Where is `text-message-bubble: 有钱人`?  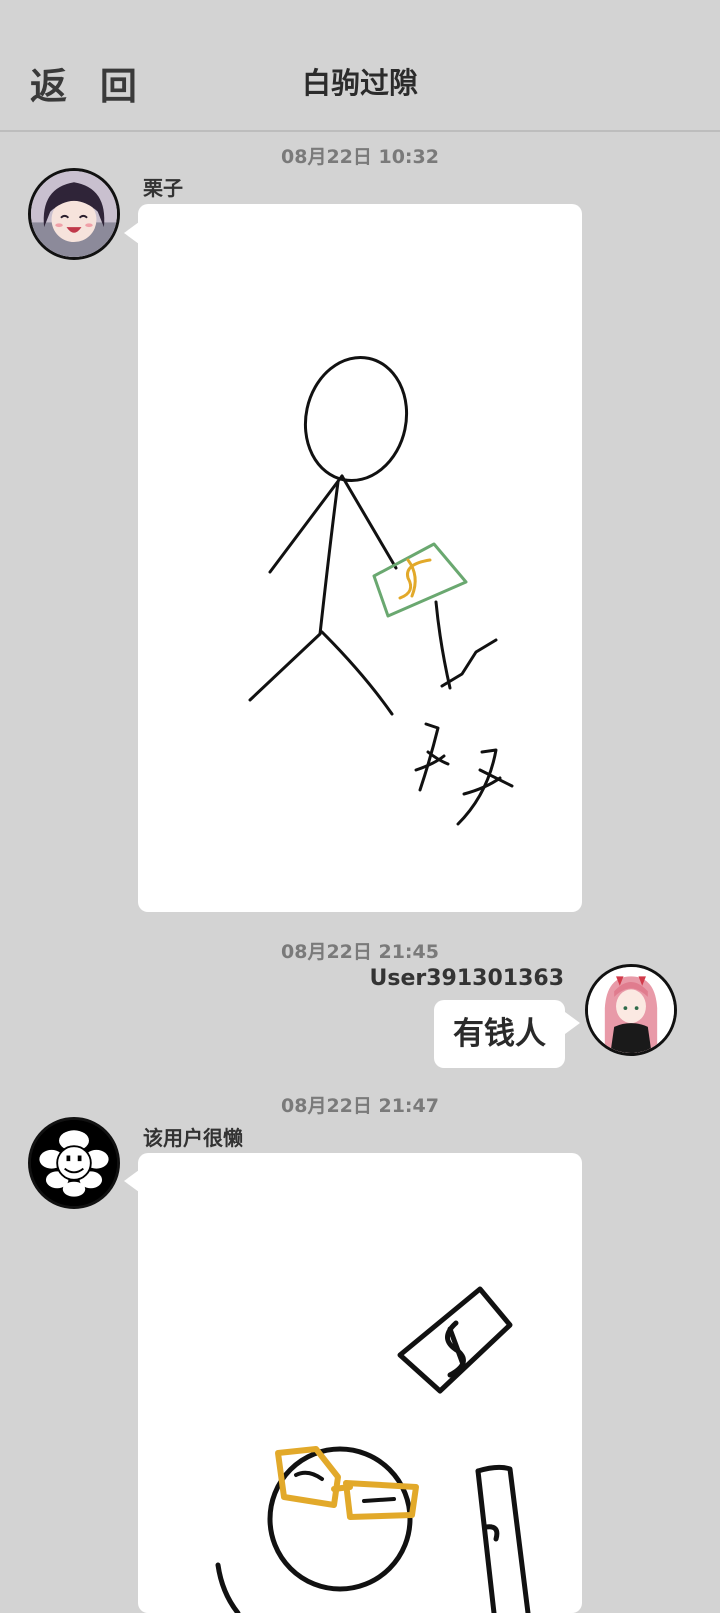 text-message-bubble: 有钱人 is located at coordinates (499, 1034).